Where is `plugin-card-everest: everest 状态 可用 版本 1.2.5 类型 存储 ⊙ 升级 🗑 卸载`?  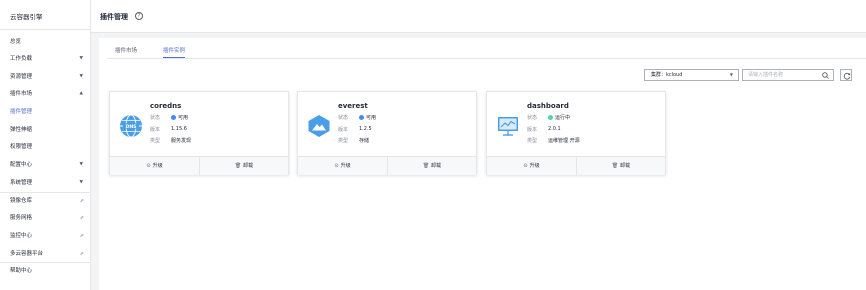
plugin-card-everest: everest 状态 可用 版本 1.2.5 类型 存储 ⊙ 升级 🗑 卸载 is located at coordinates (387, 133).